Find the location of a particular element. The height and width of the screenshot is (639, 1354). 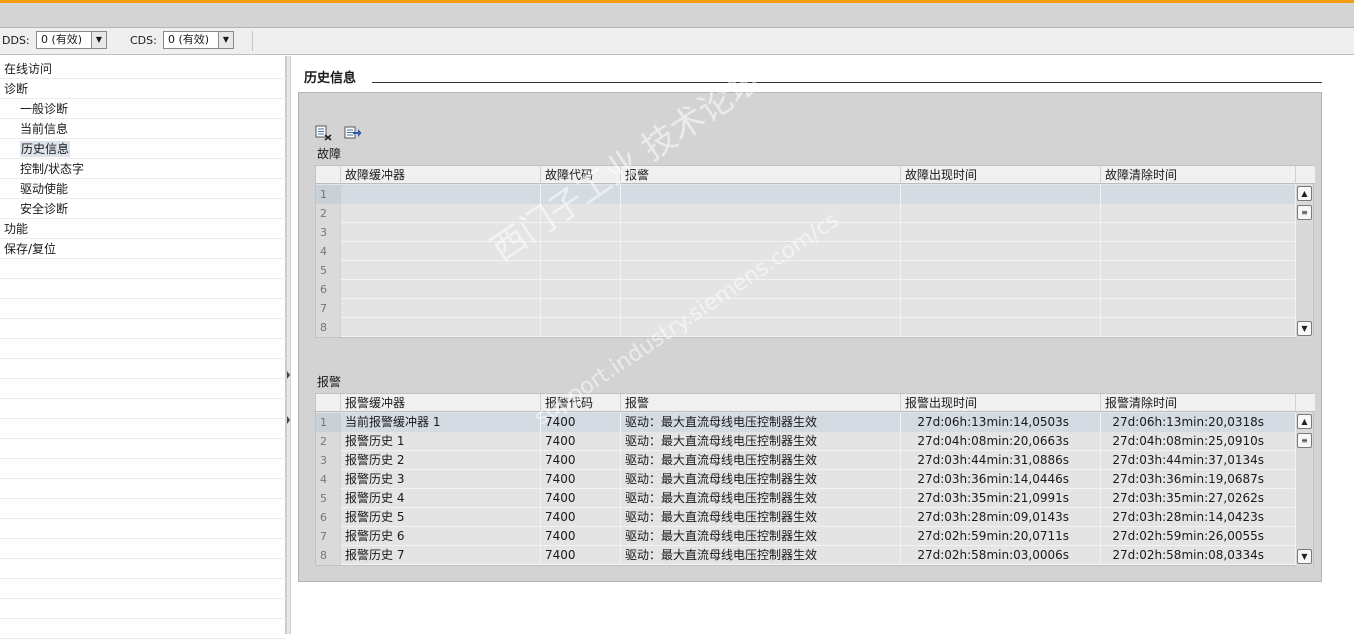

fault-code-header: 故障代码 is located at coordinates (581, 175).